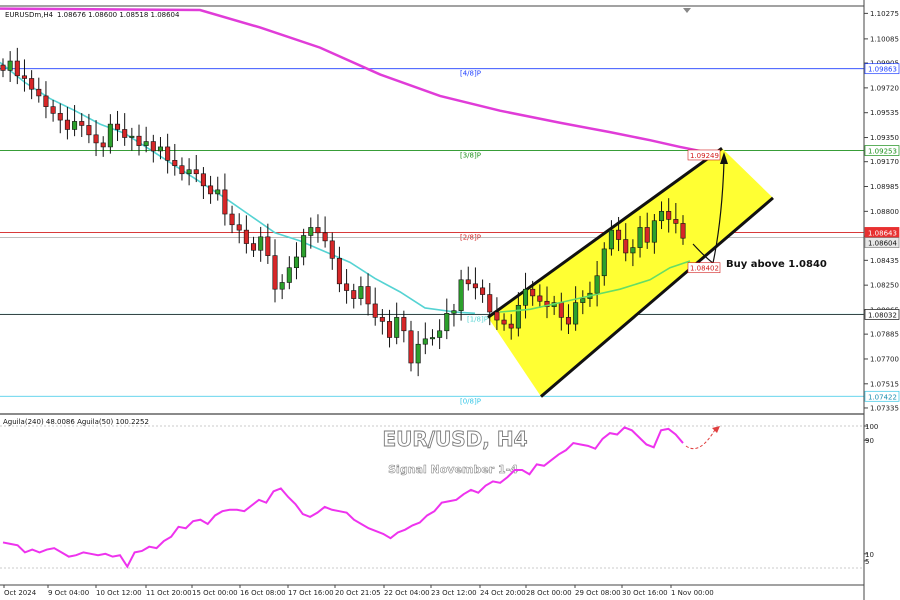 The height and width of the screenshot is (600, 900). I want to click on y-tick-label: 1.08800, so click(884, 212).